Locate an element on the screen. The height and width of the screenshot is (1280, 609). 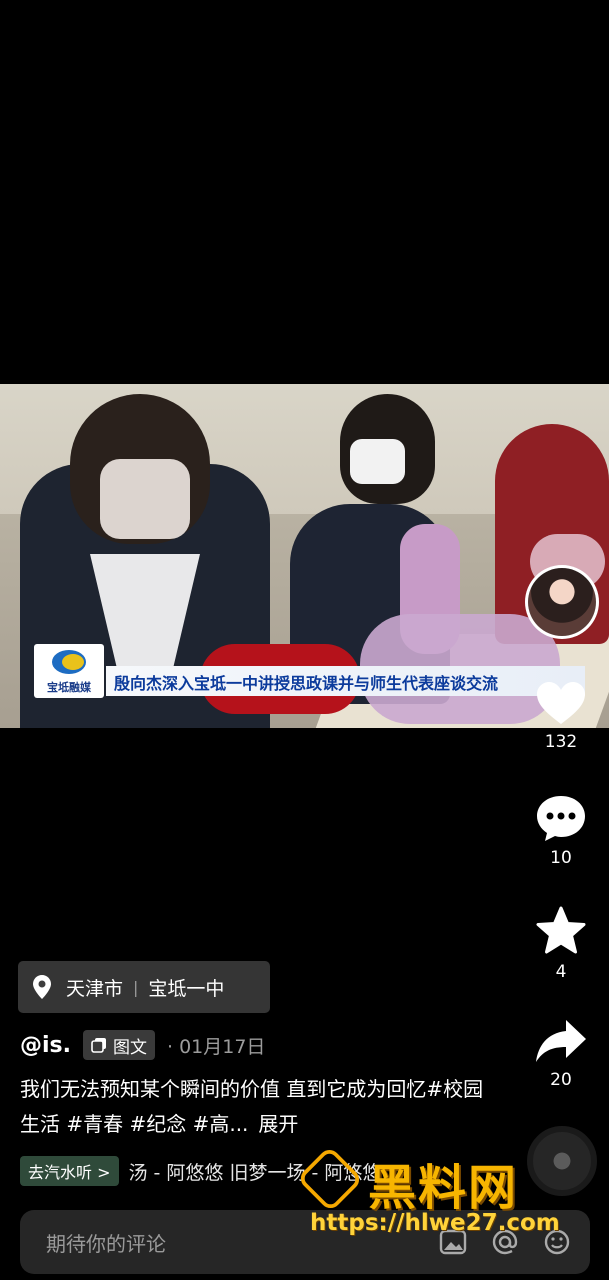
post-type-badge: 图文 is located at coordinates (119, 1045).